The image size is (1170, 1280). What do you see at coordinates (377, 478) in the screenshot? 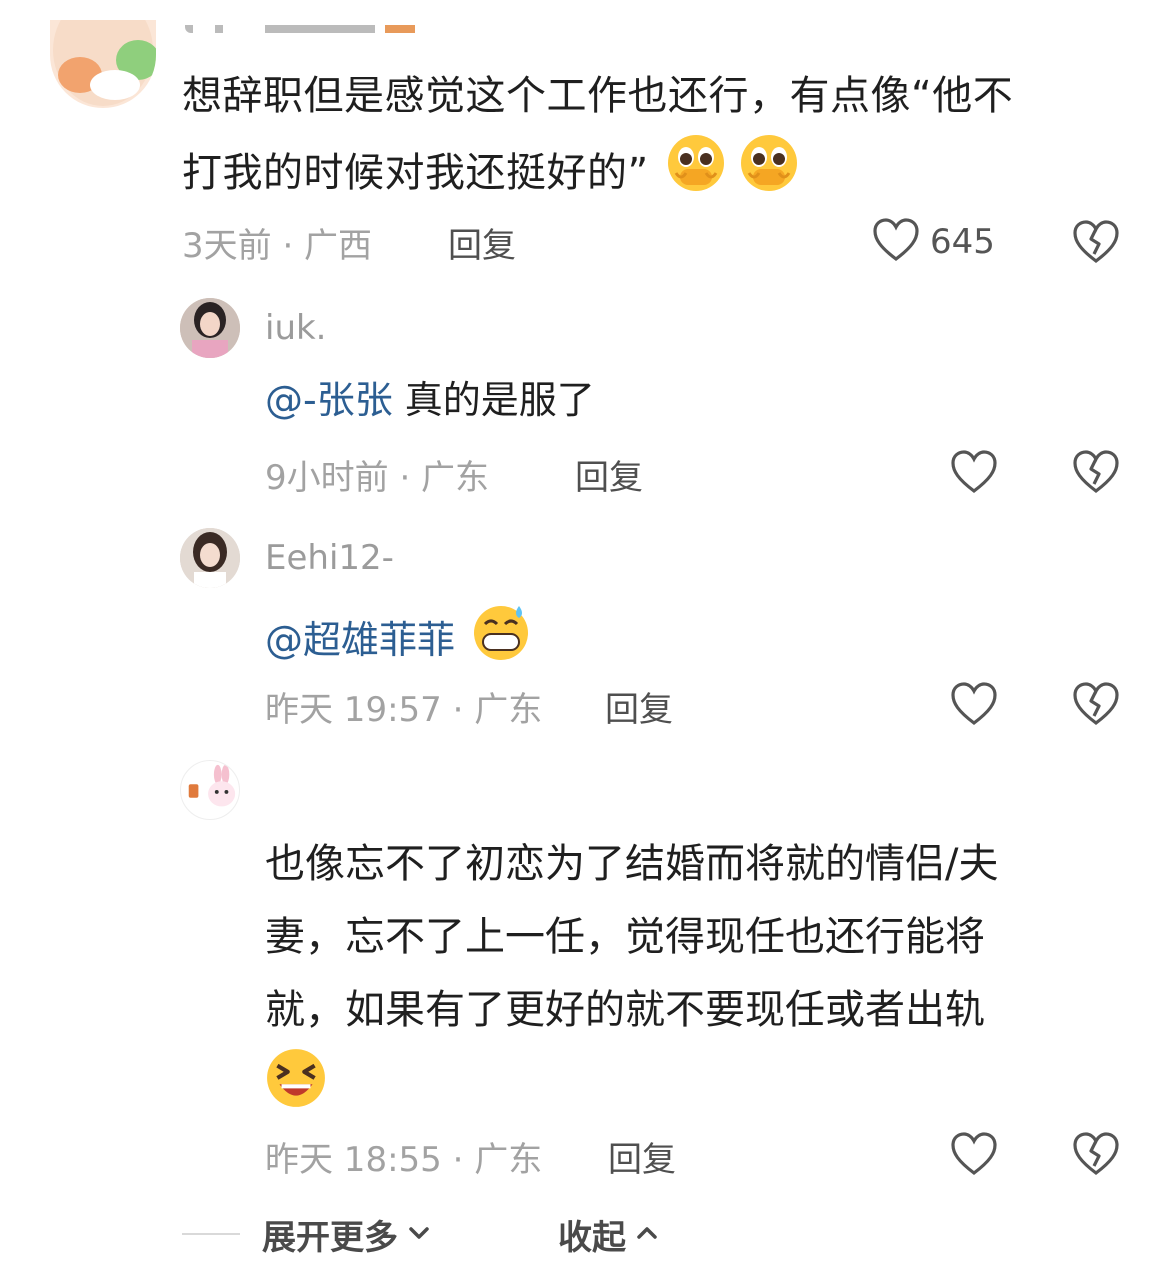
I see `reply-meta: 9小时前 · 广东` at bounding box center [377, 478].